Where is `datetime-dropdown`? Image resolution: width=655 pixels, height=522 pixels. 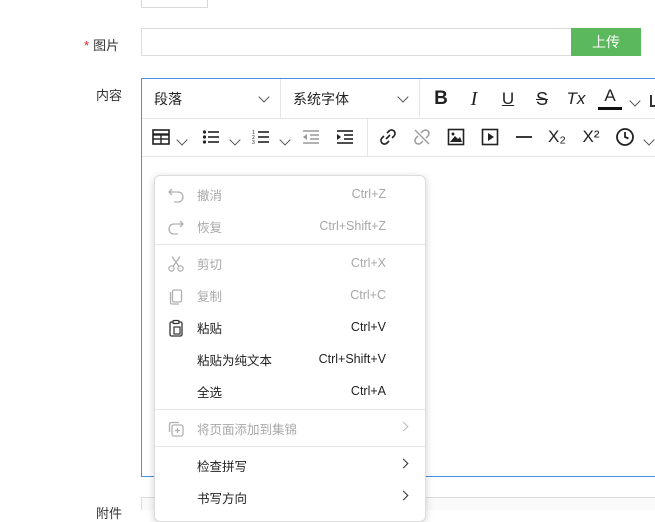 datetime-dropdown is located at coordinates (649, 139).